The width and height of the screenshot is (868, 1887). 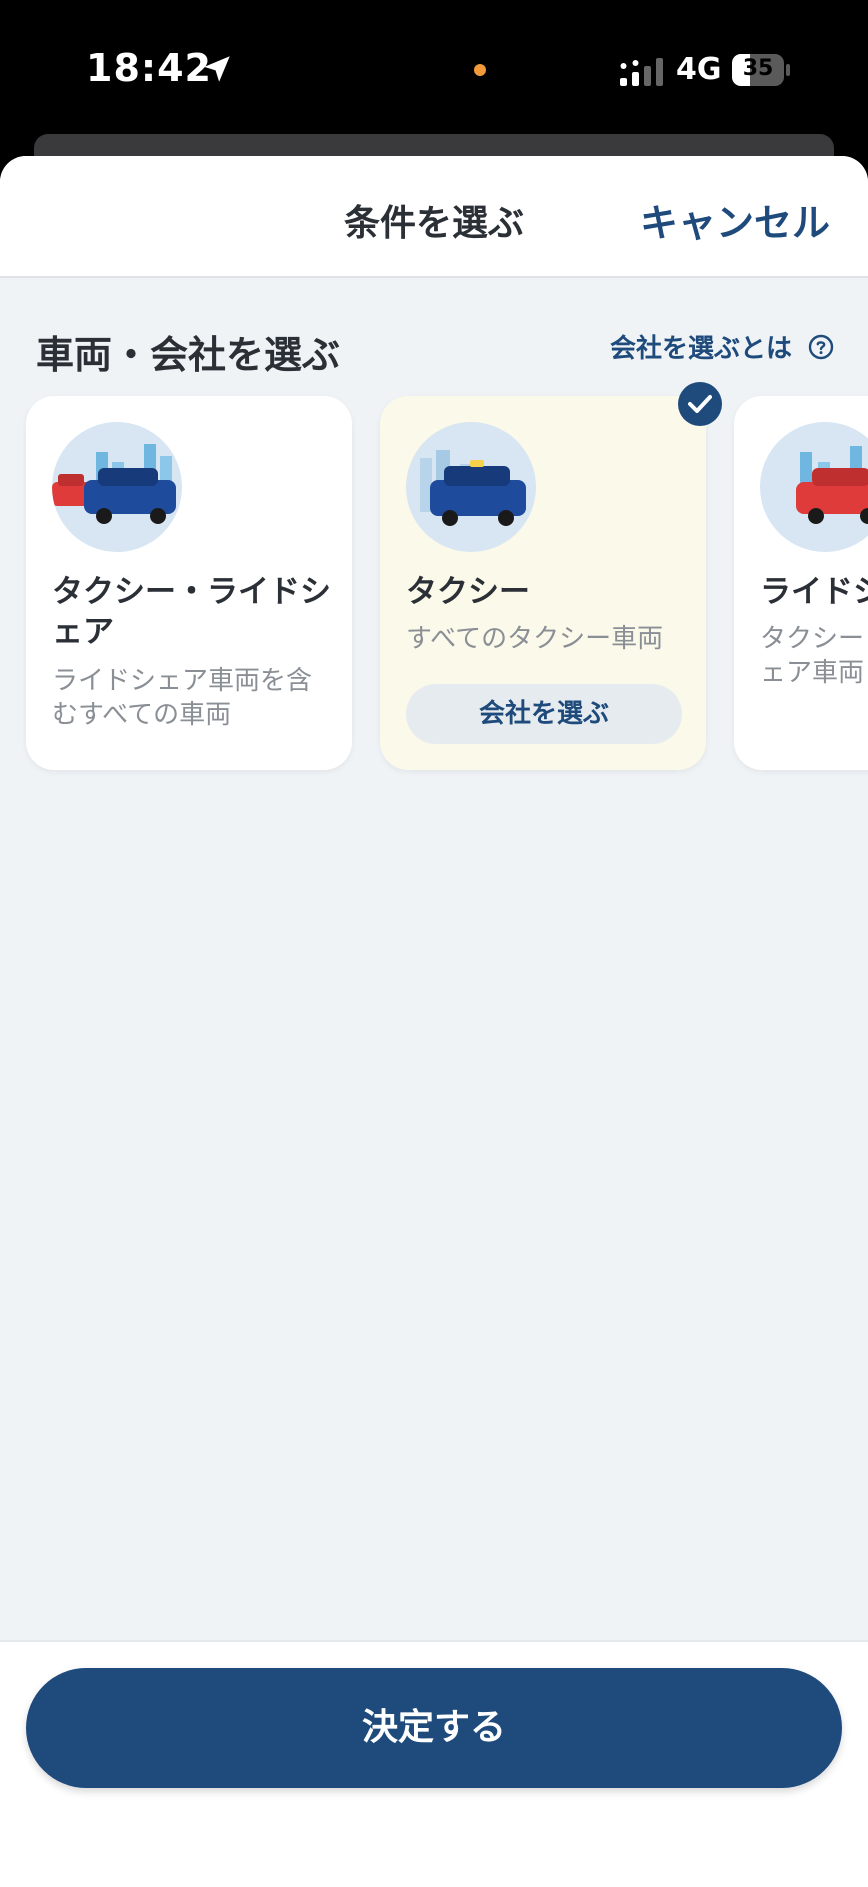 What do you see at coordinates (758, 68) in the screenshot?
I see `battery-percent: 35` at bounding box center [758, 68].